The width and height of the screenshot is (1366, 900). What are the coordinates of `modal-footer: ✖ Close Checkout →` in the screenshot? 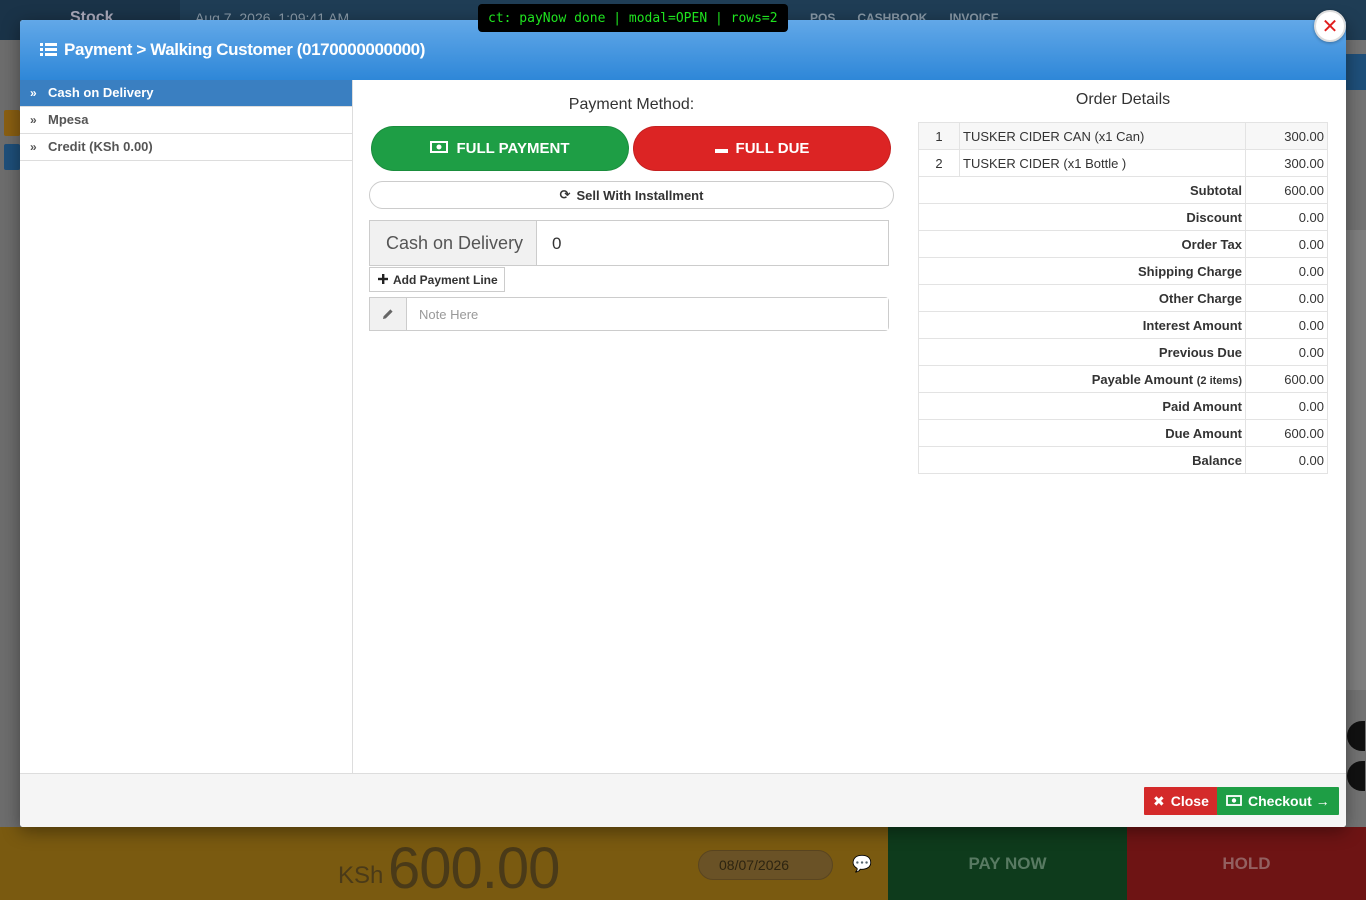 It's located at (683, 800).